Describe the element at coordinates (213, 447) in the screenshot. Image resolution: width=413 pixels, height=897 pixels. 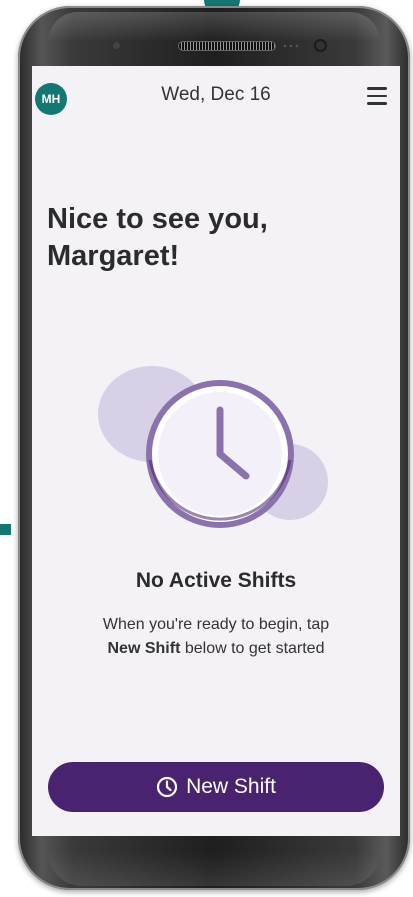
I see `clock-icon` at that location.